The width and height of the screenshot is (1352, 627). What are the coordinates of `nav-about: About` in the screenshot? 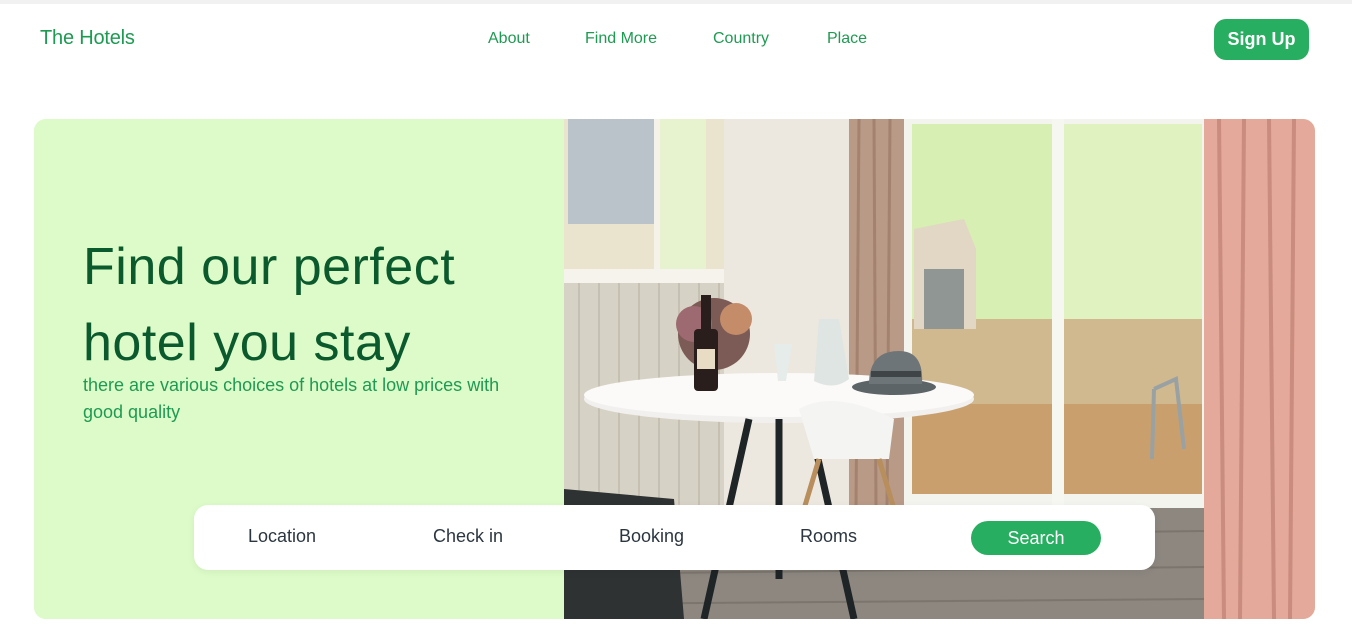 It's located at (509, 39).